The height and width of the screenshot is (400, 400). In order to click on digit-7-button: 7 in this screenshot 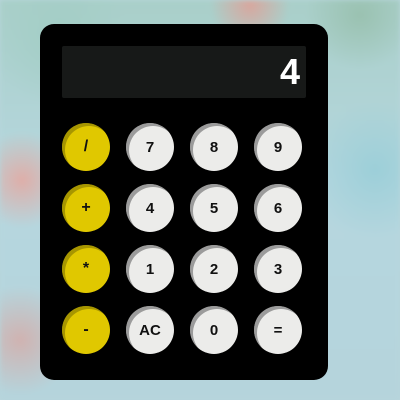, I will do `click(150, 147)`.